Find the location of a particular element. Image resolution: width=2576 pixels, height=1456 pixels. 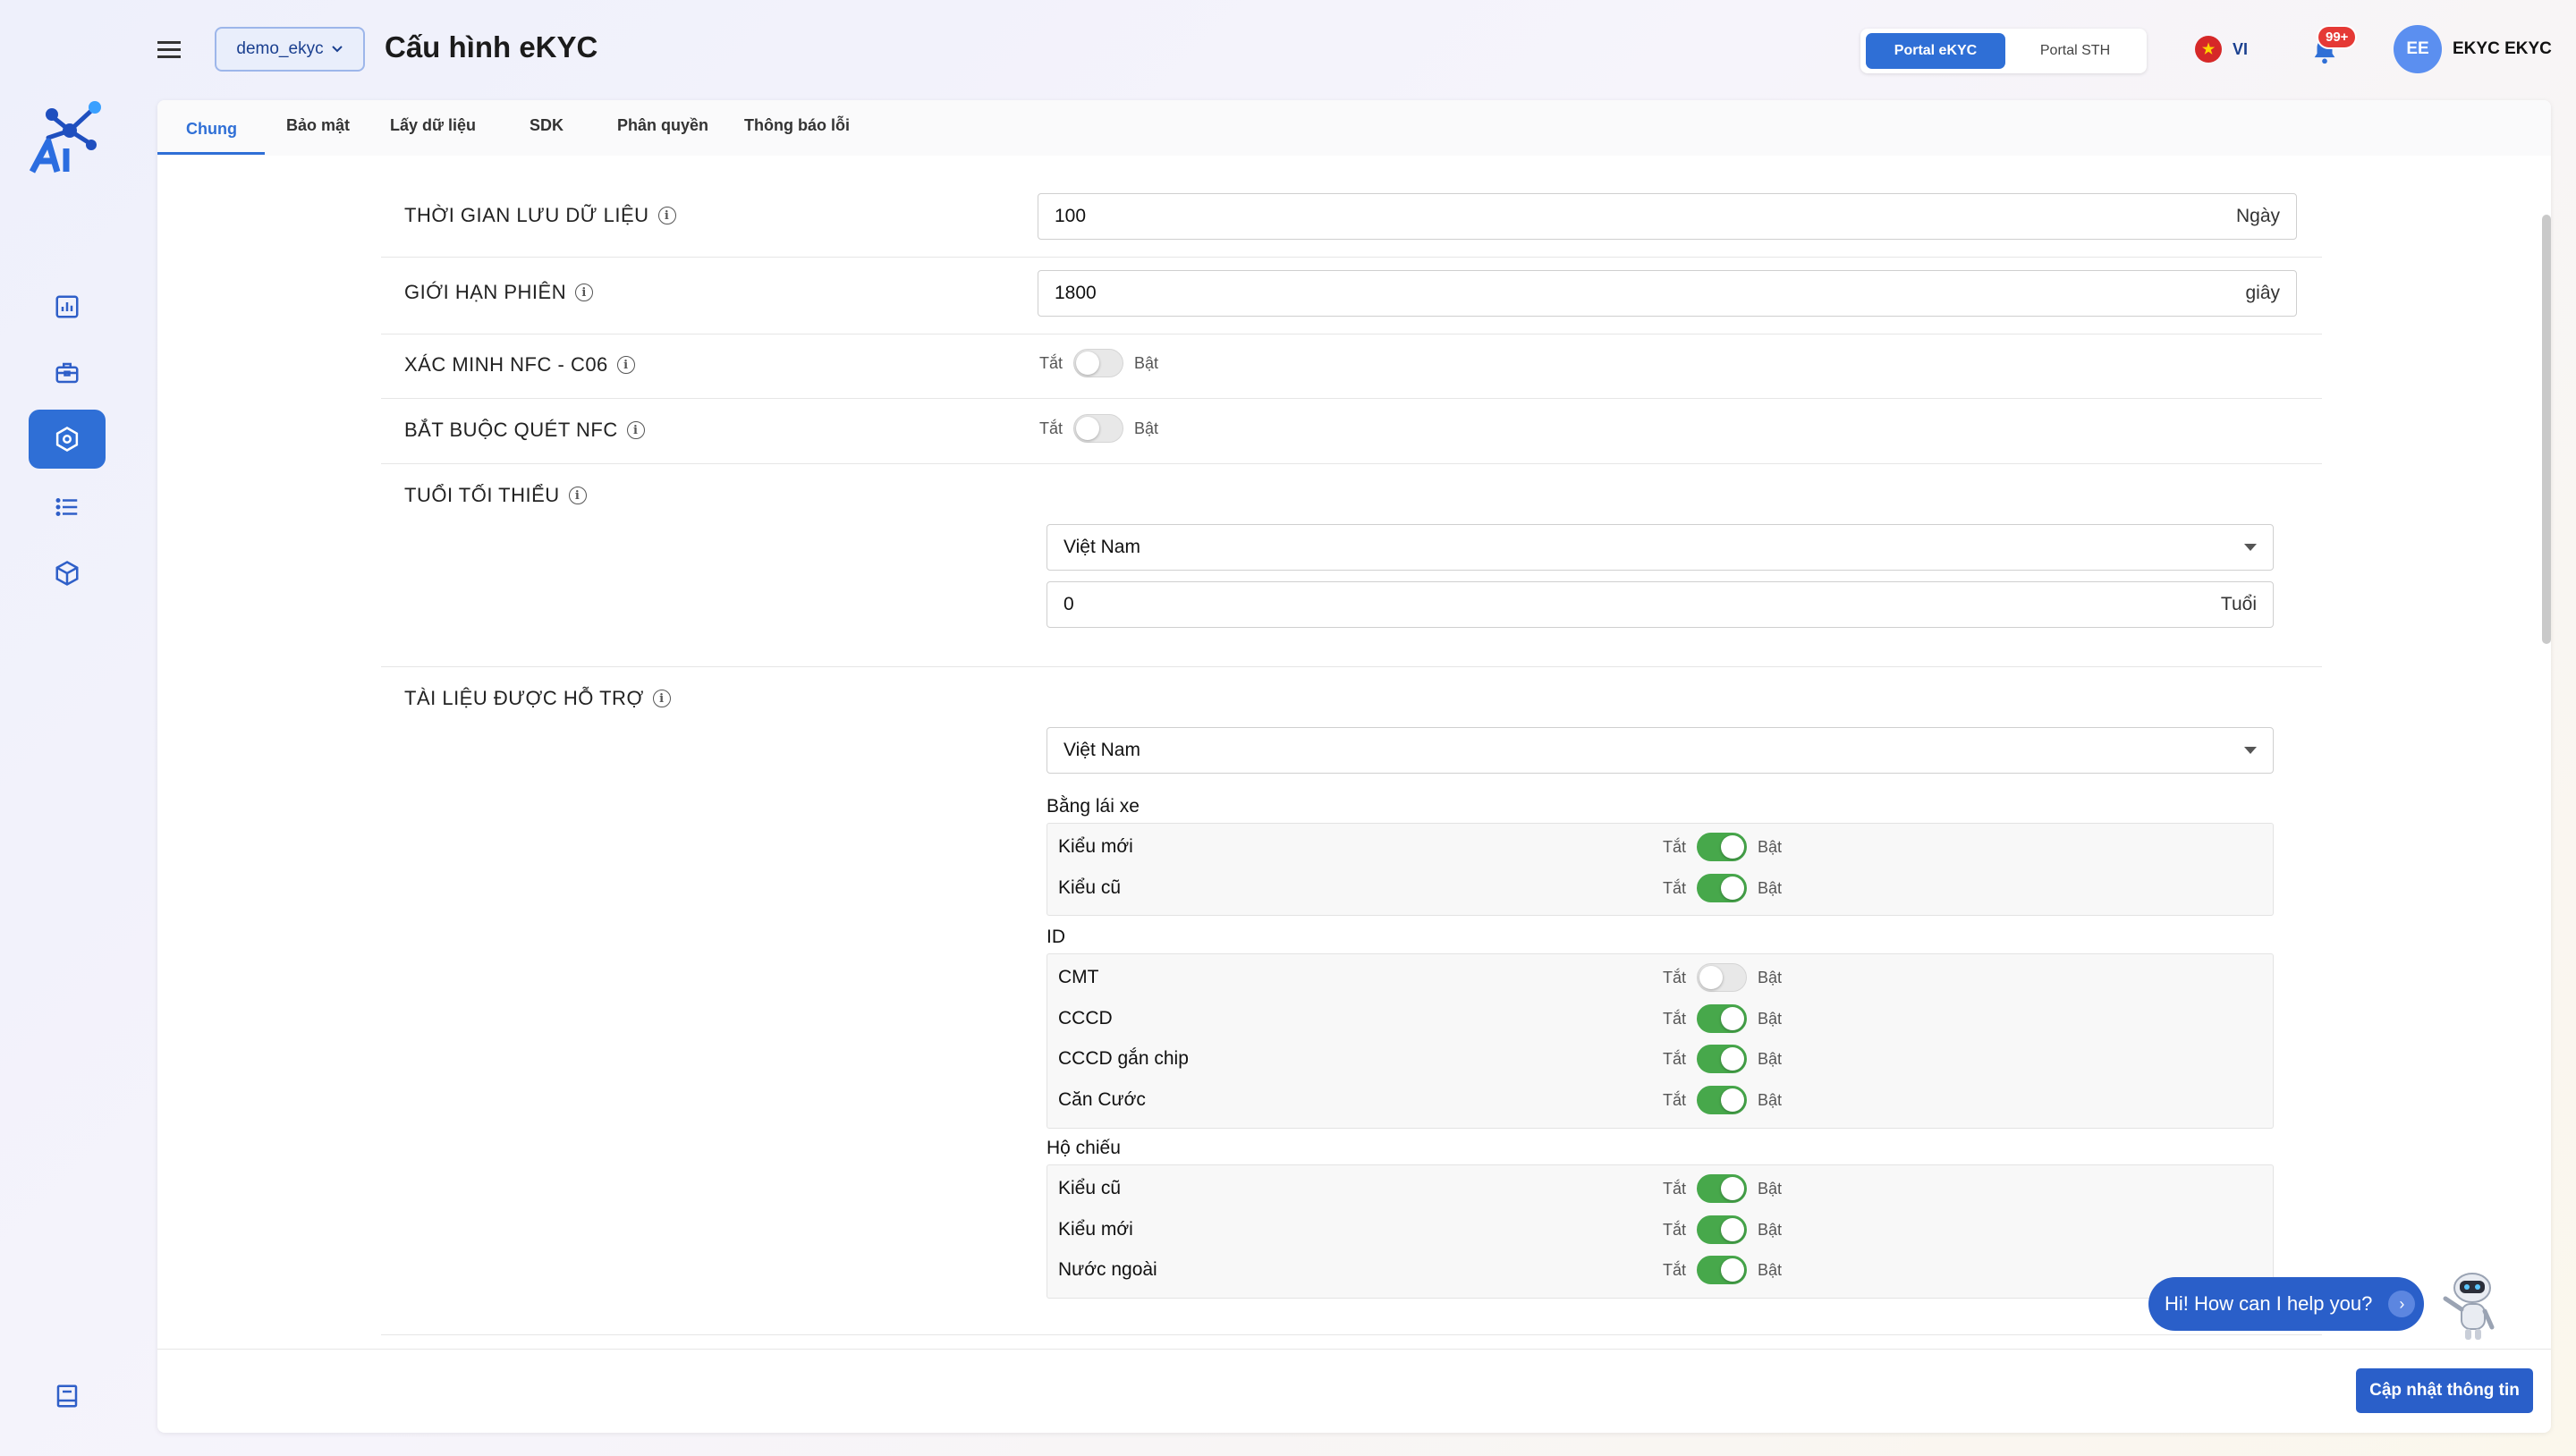

portal-switch: Portal eKYC Portal STH is located at coordinates (2003, 51).